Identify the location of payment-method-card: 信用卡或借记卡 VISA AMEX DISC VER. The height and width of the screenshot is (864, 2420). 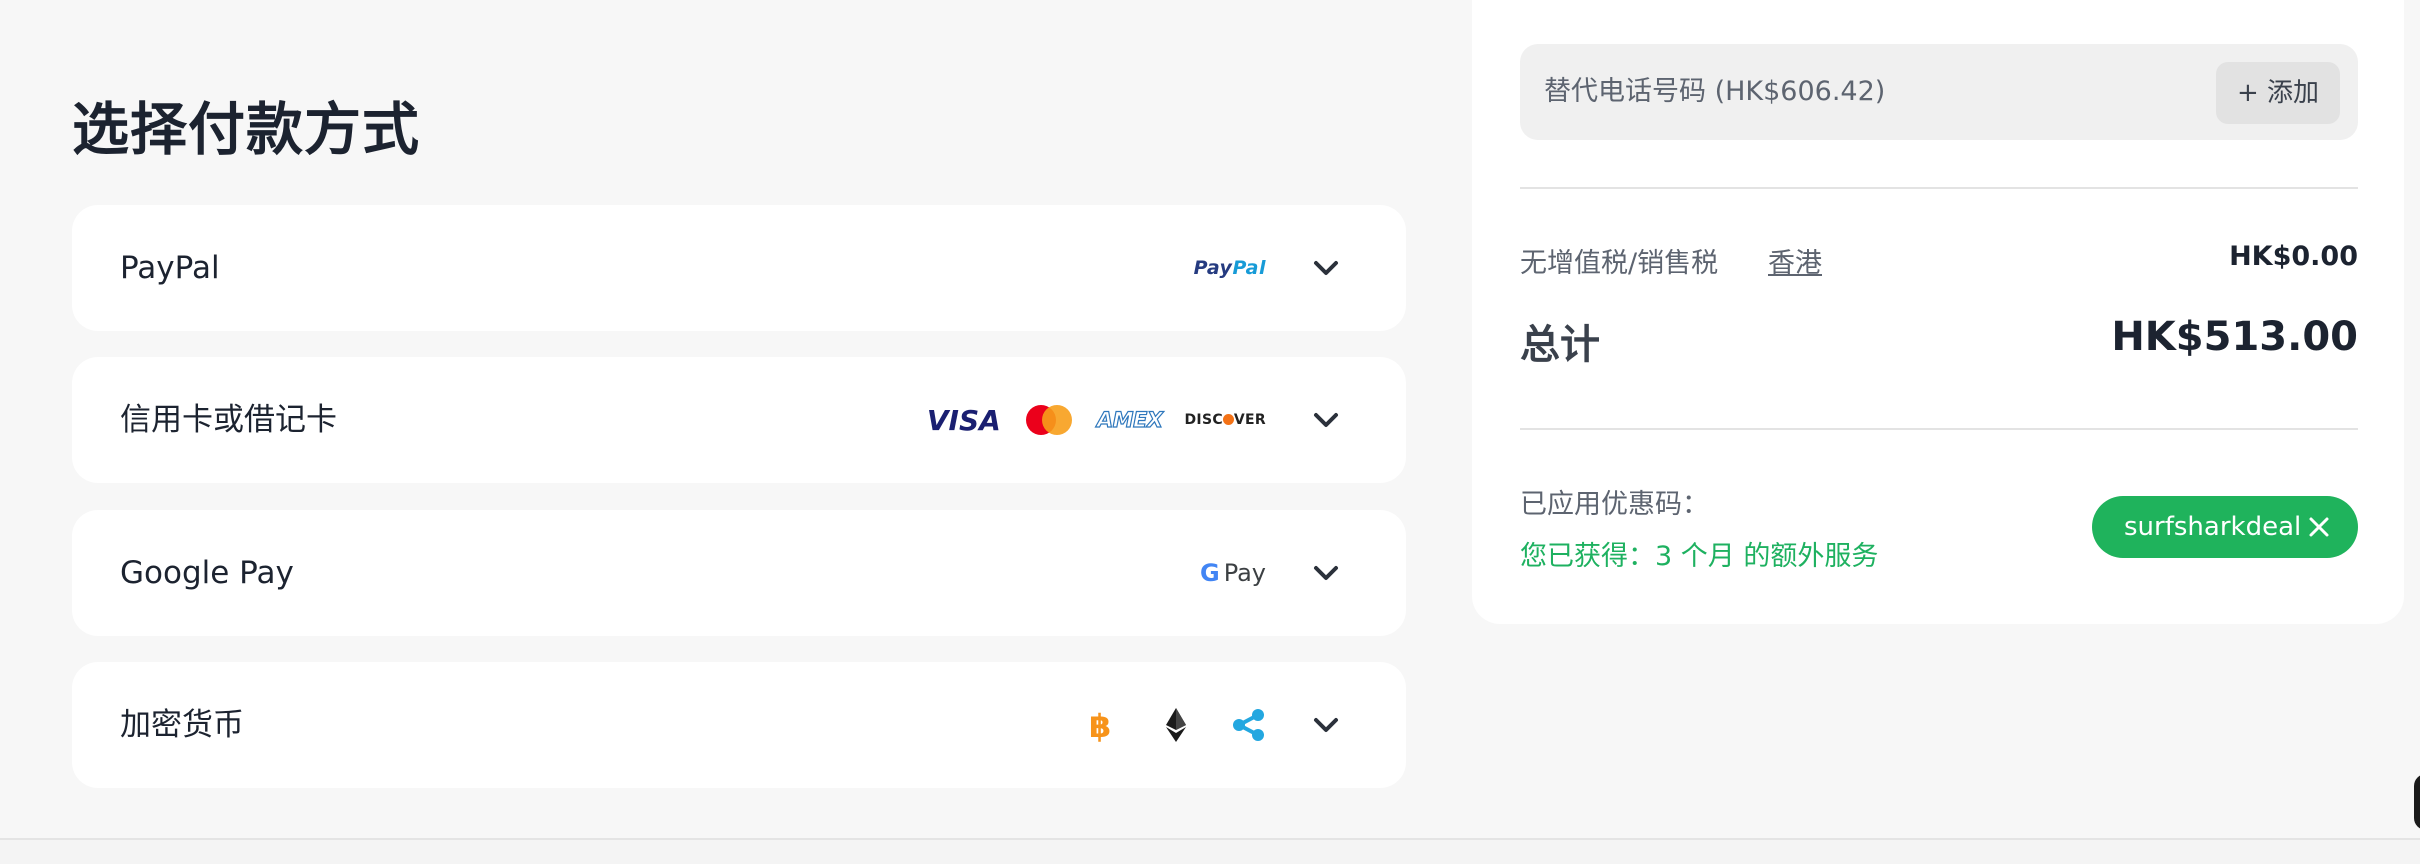
(739, 420).